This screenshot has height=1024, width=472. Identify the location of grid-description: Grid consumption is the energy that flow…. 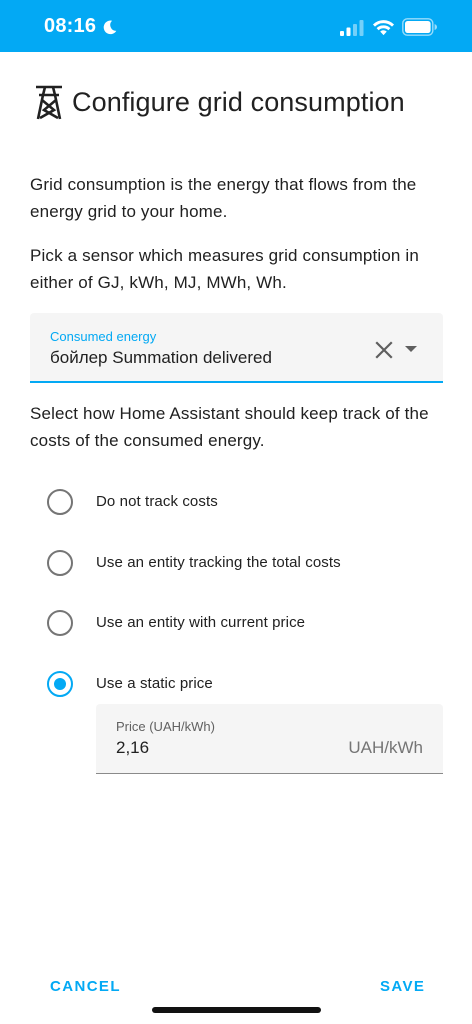
(223, 198).